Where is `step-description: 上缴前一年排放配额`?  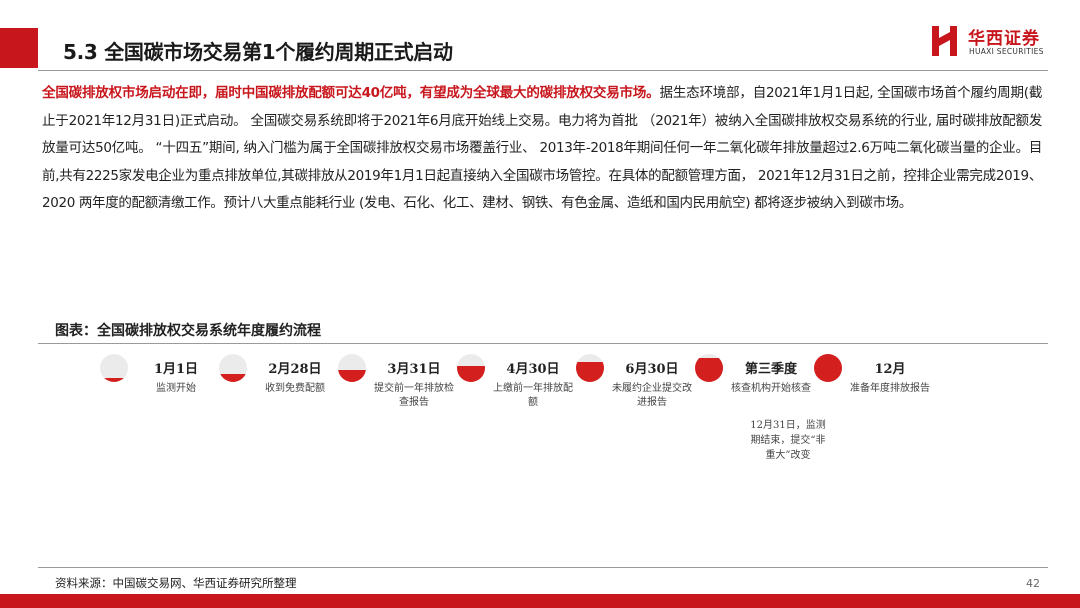
step-description: 上缴前一年排放配额 is located at coordinates (533, 395).